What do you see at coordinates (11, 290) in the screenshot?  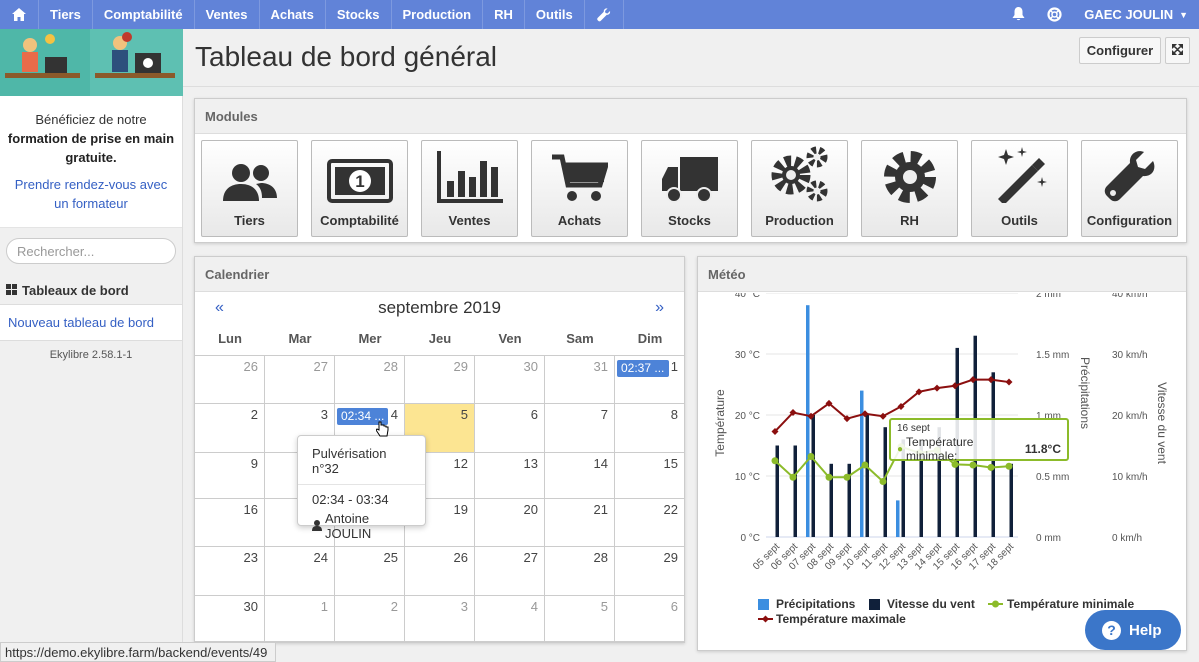 I see `dashboard-grid-icon` at bounding box center [11, 290].